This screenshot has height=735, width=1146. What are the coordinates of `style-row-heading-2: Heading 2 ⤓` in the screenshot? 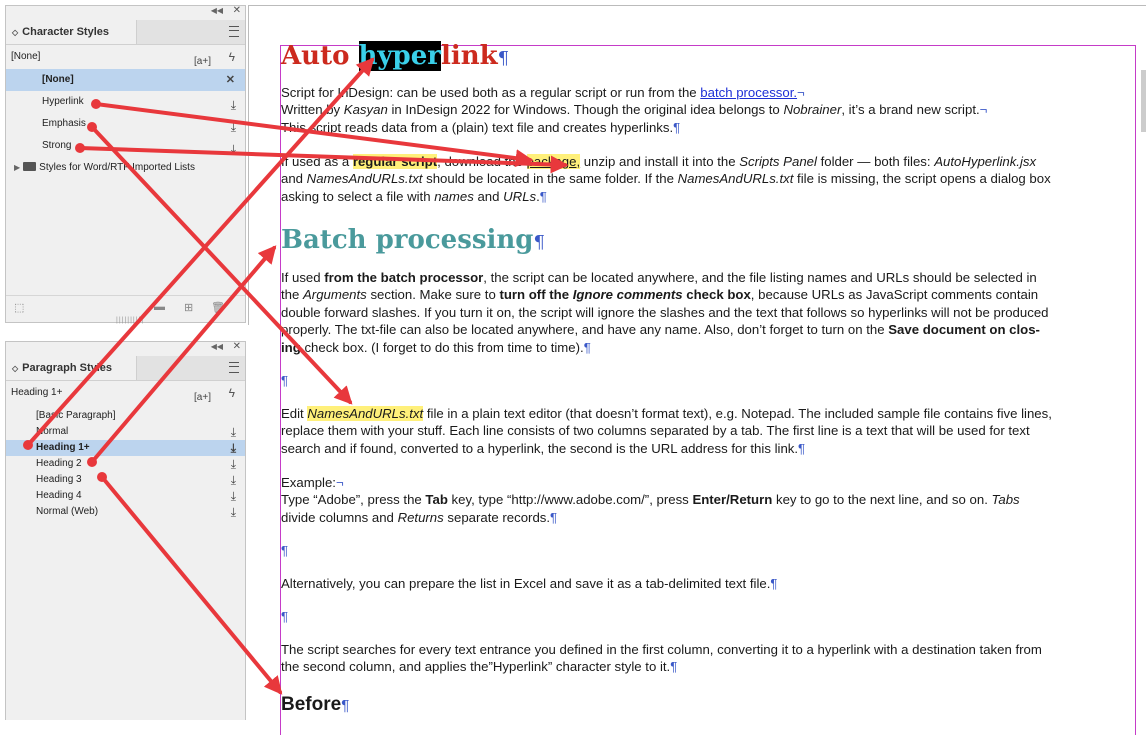 It's located at (125, 464).